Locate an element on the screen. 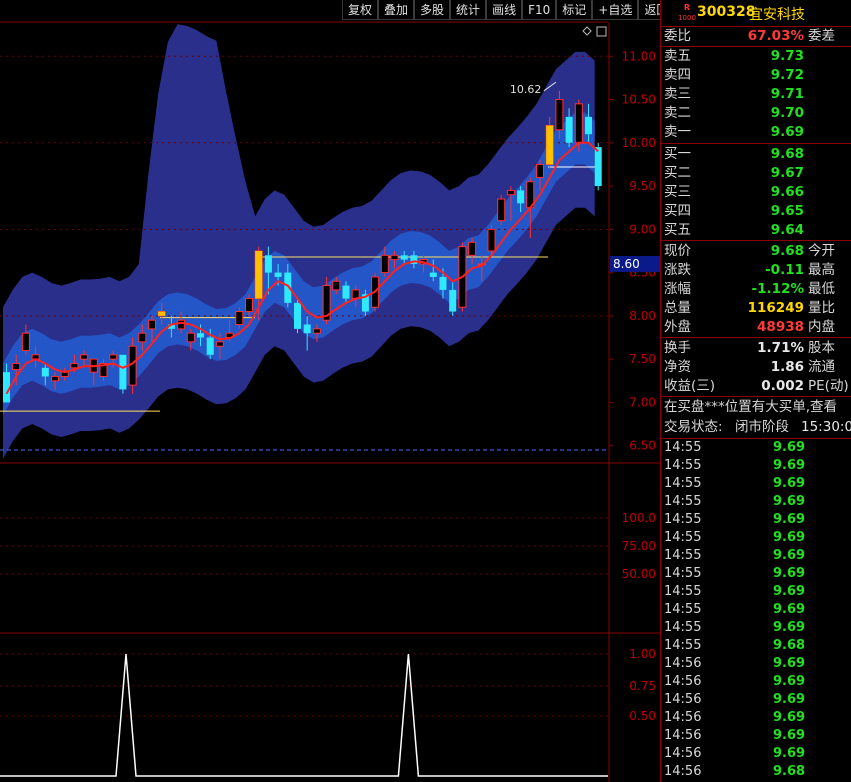  stat-label: 外盘 is located at coordinates (677, 327).